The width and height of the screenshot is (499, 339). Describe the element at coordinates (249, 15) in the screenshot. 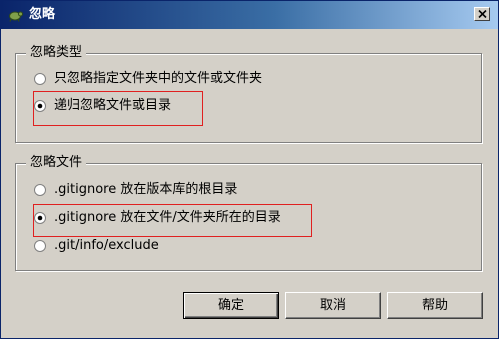

I see `title-bar: 忽略` at that location.